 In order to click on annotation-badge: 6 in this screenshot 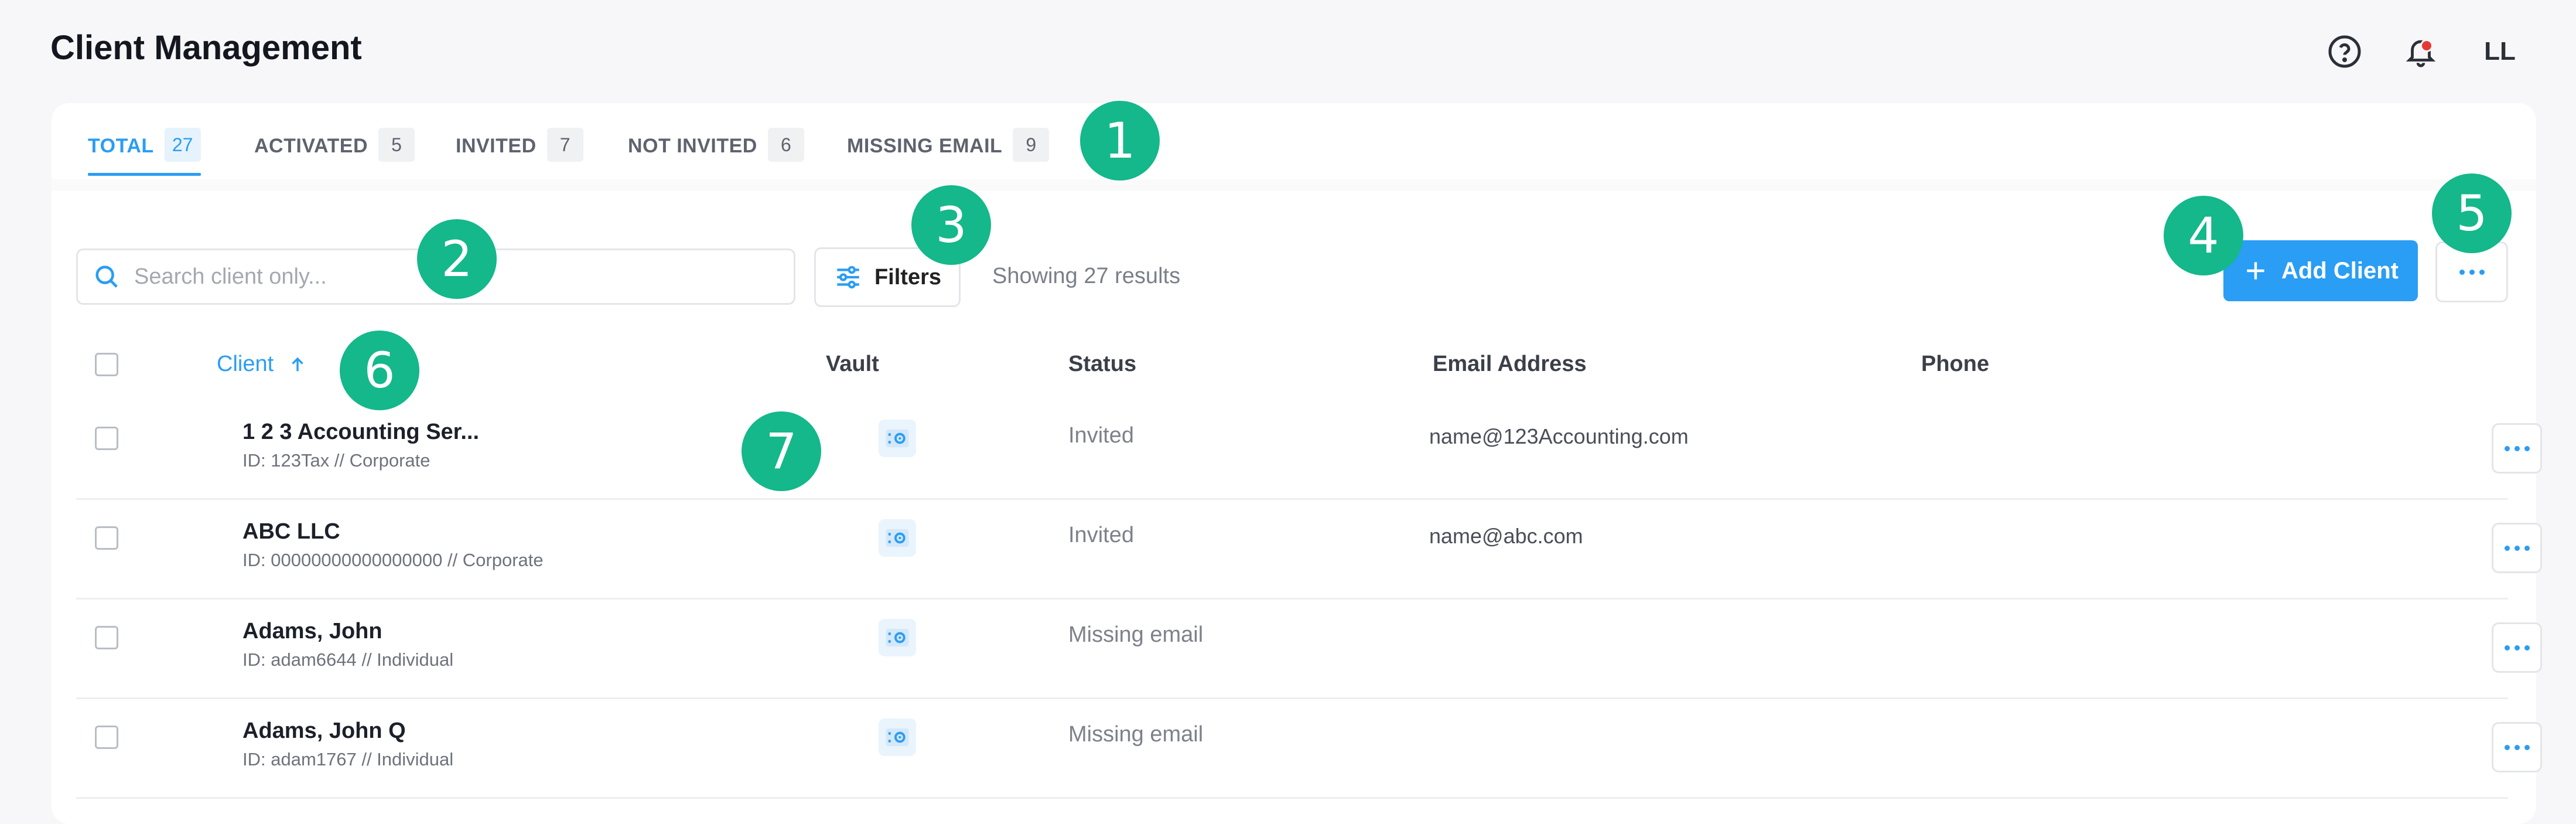, I will do `click(380, 370)`.